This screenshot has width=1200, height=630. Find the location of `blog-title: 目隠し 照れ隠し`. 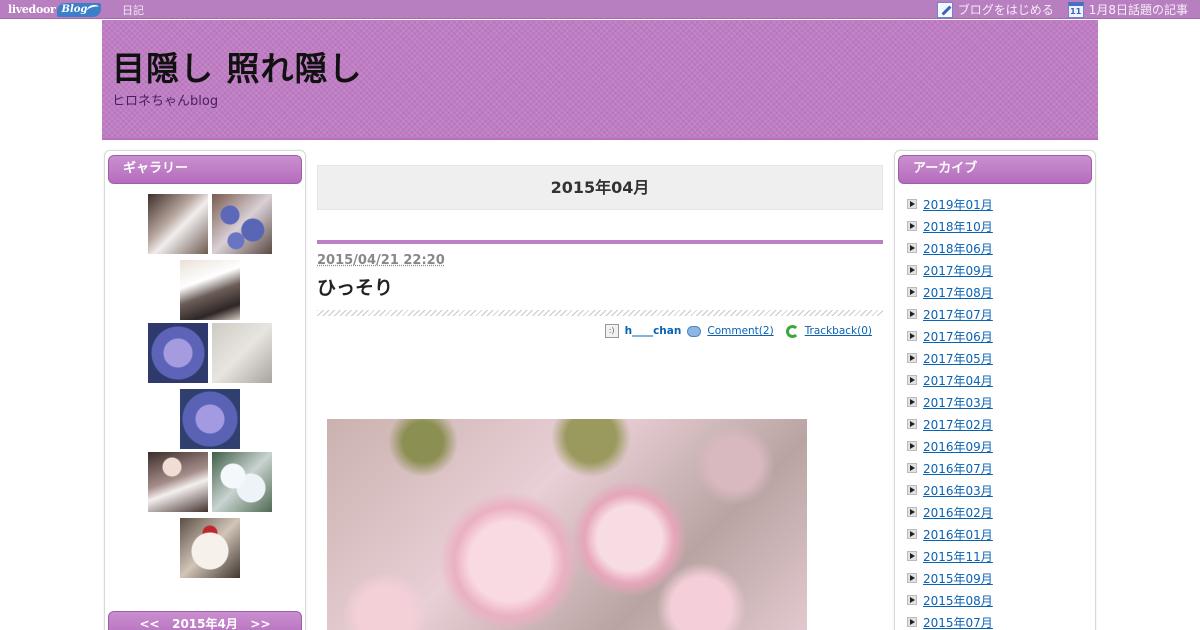

blog-title: 目隠し 照れ隠し is located at coordinates (237, 66).